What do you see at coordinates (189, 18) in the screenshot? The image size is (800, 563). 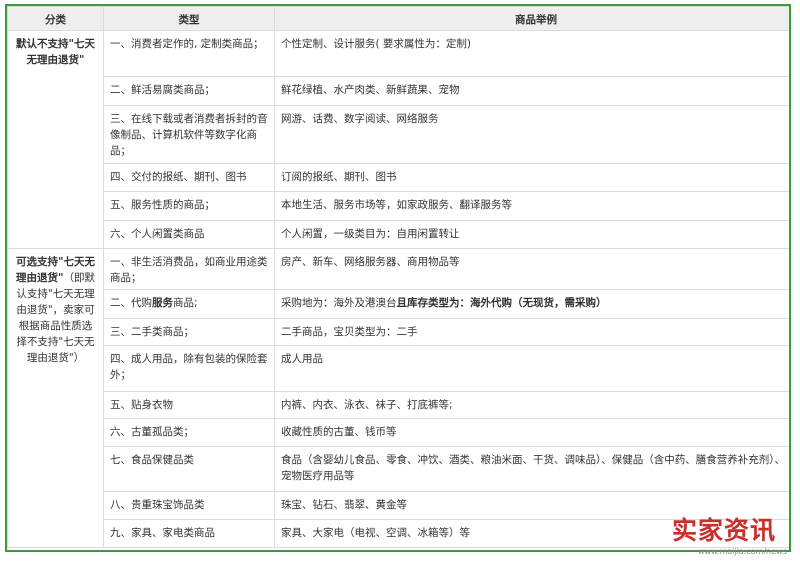 I see `header-type: 类型` at bounding box center [189, 18].